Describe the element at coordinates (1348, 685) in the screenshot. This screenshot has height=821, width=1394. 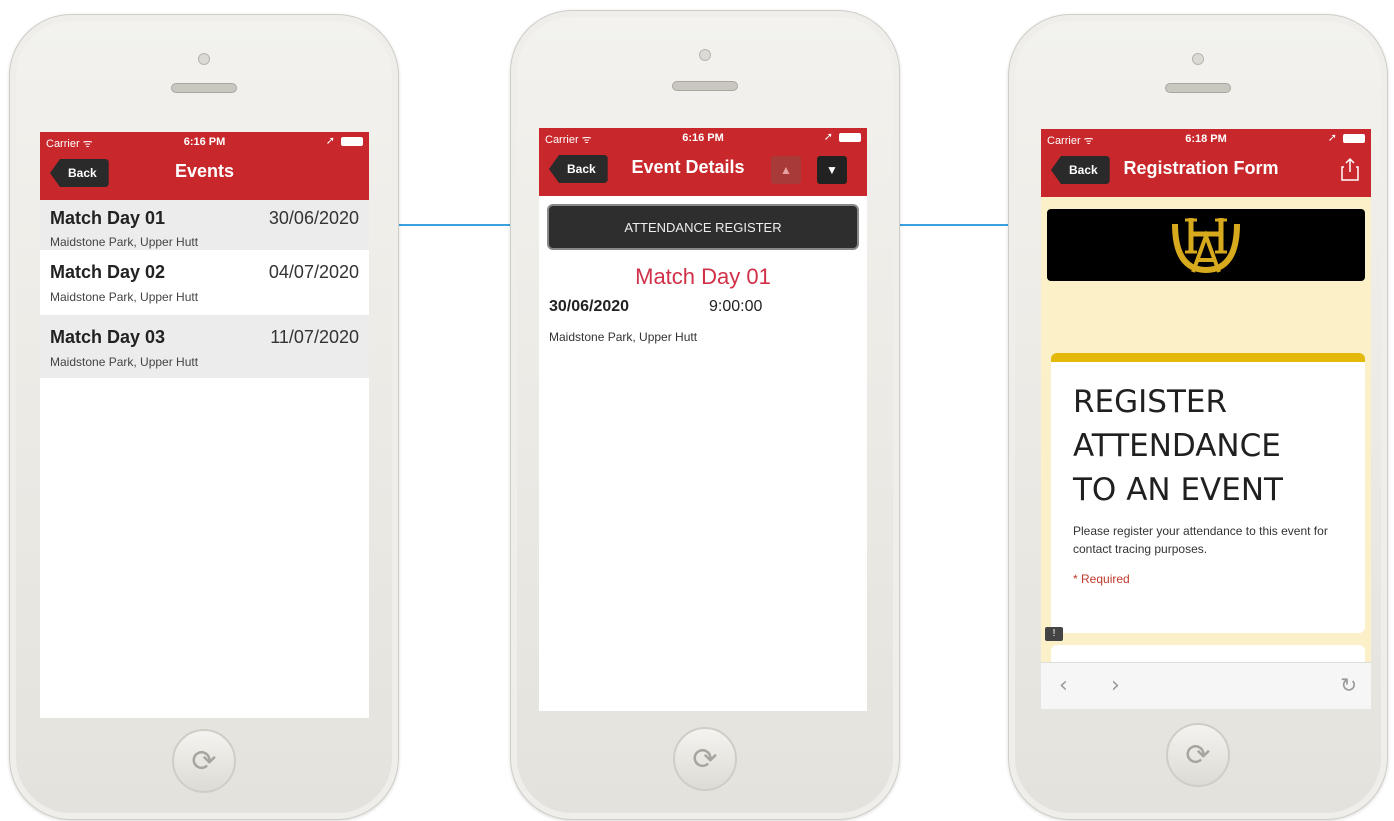
I see `browser-reload-icon: ↻` at that location.